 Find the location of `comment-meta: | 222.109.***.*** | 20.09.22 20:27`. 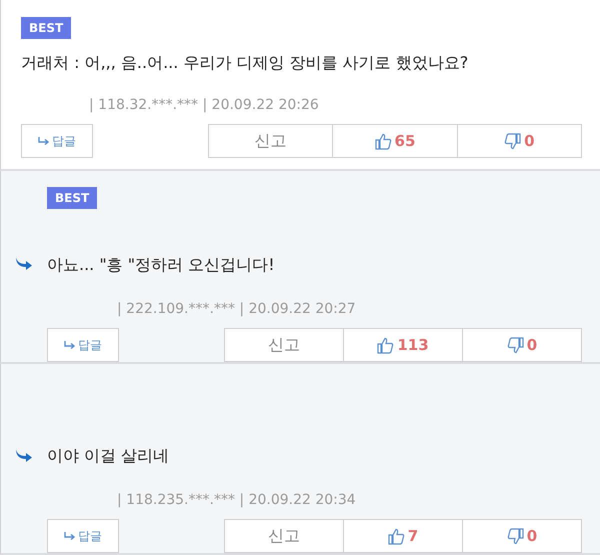

comment-meta: | 222.109.***.*** | 20.09.22 20:27 is located at coordinates (237, 309).